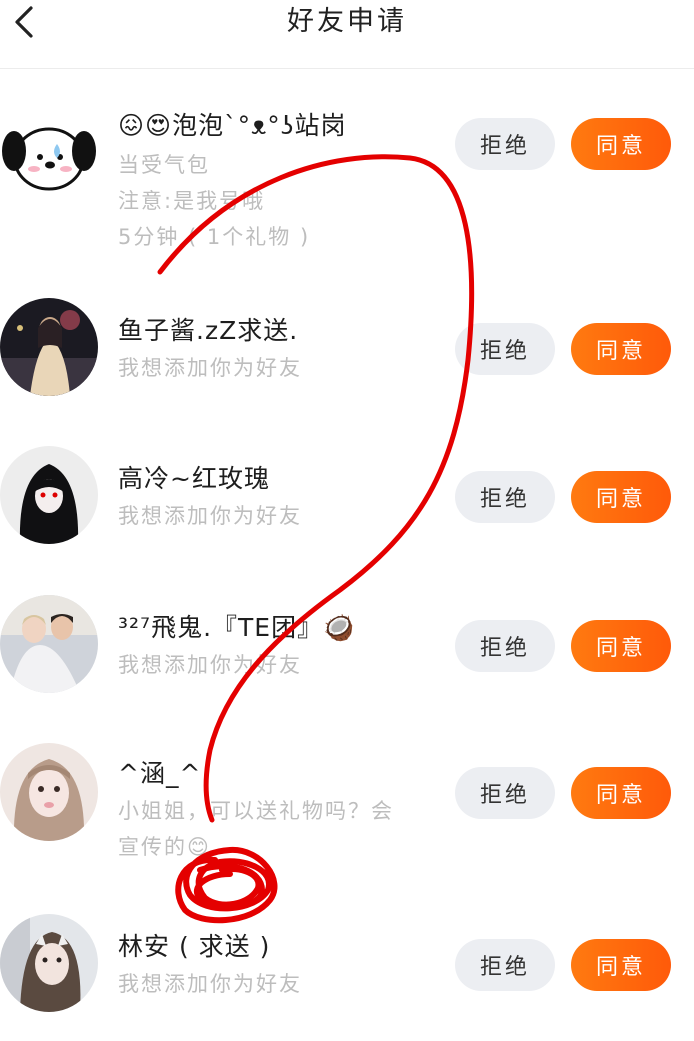  I want to click on request-message: 当受气包, so click(164, 165).